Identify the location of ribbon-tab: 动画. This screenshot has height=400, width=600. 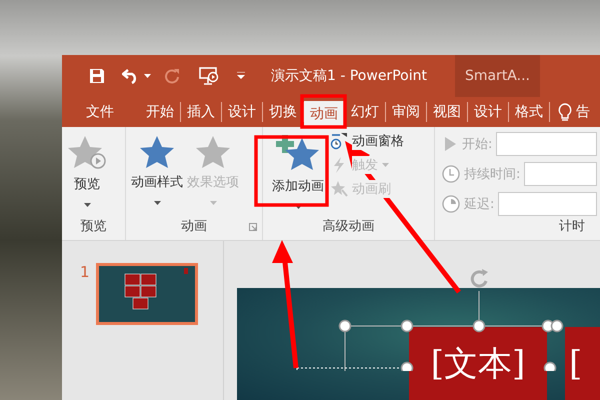
(324, 114).